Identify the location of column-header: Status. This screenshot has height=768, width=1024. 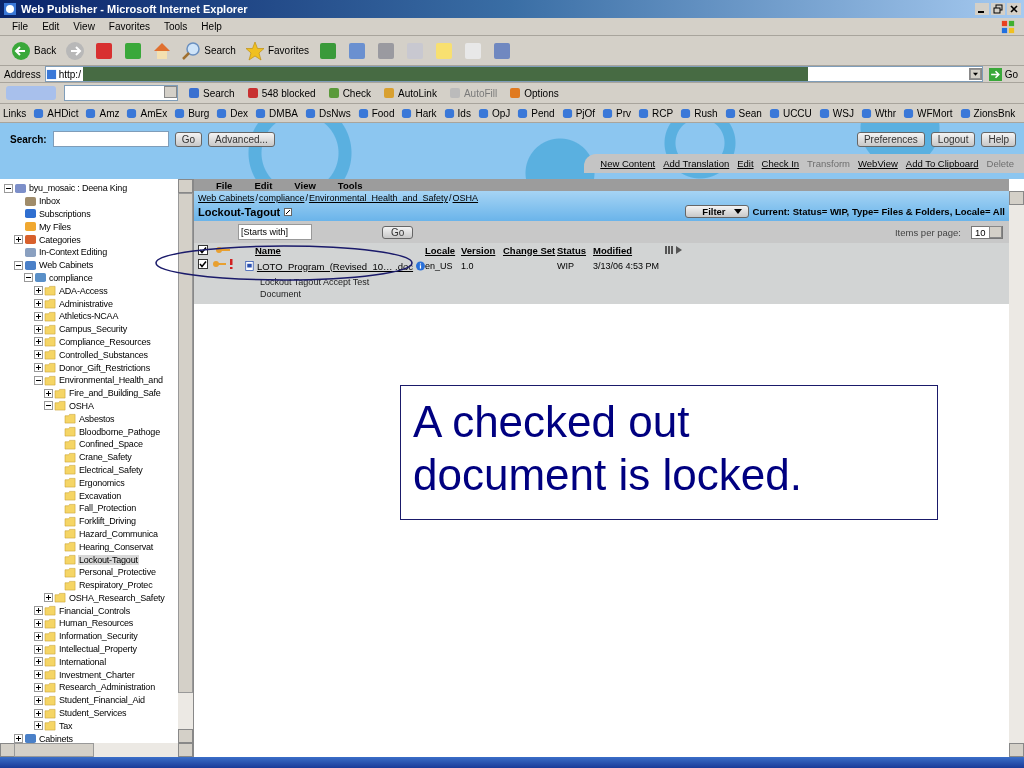
(575, 250).